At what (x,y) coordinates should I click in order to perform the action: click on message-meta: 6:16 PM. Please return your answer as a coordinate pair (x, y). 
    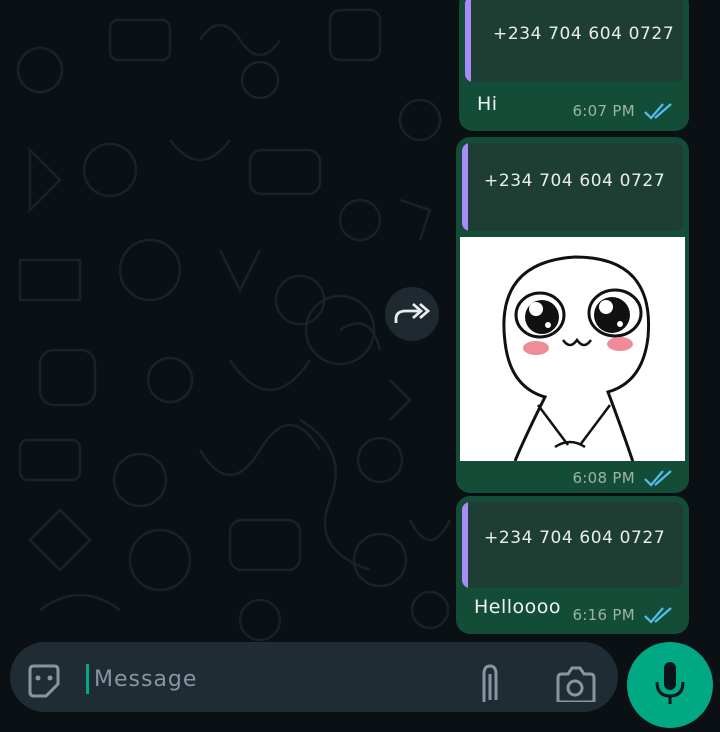
    Looking at the image, I should click on (623, 615).